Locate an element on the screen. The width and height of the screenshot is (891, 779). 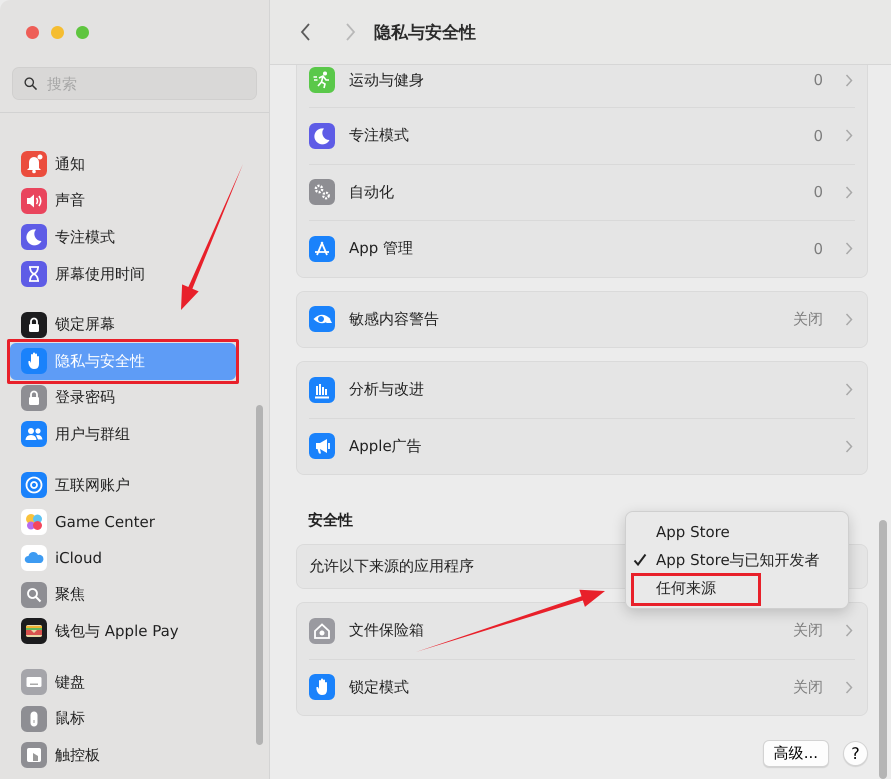
search-icon is located at coordinates (34, 595).